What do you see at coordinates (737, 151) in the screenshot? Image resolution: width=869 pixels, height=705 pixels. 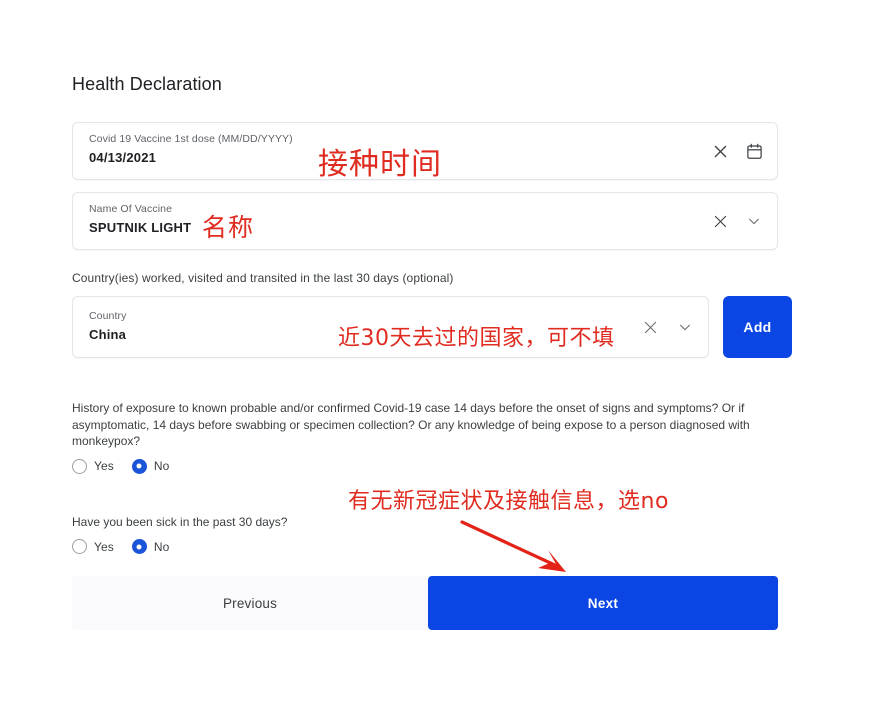 I see `vaccine-date-adornments` at bounding box center [737, 151].